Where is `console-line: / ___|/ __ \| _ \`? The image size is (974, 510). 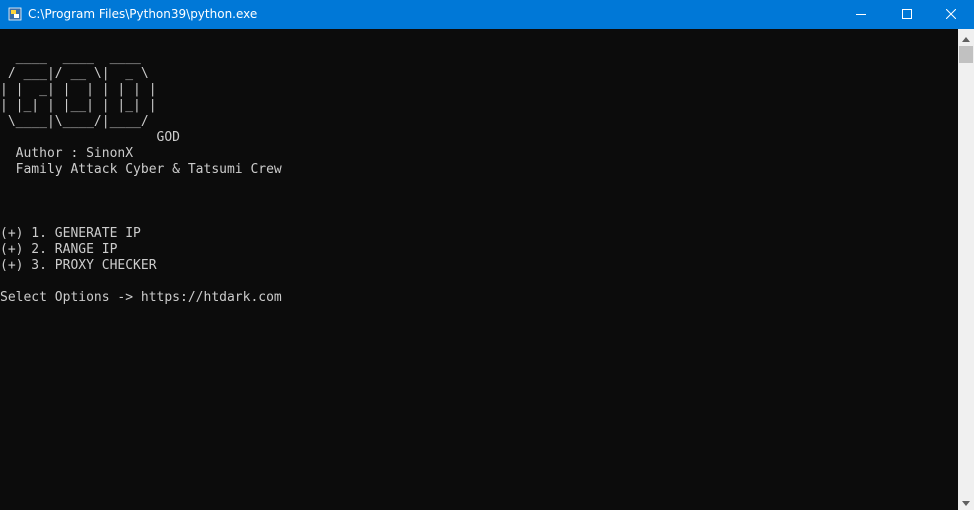
console-line: / ___|/ __ \| _ \ is located at coordinates (74, 73).